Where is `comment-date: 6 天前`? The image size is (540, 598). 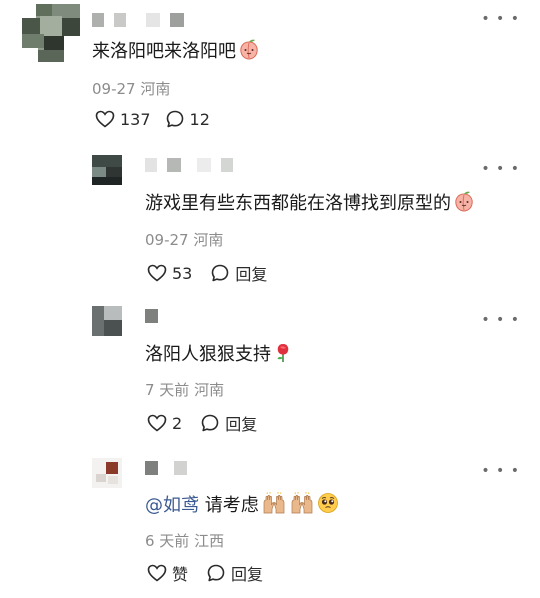
comment-date: 6 天前 is located at coordinates (167, 541).